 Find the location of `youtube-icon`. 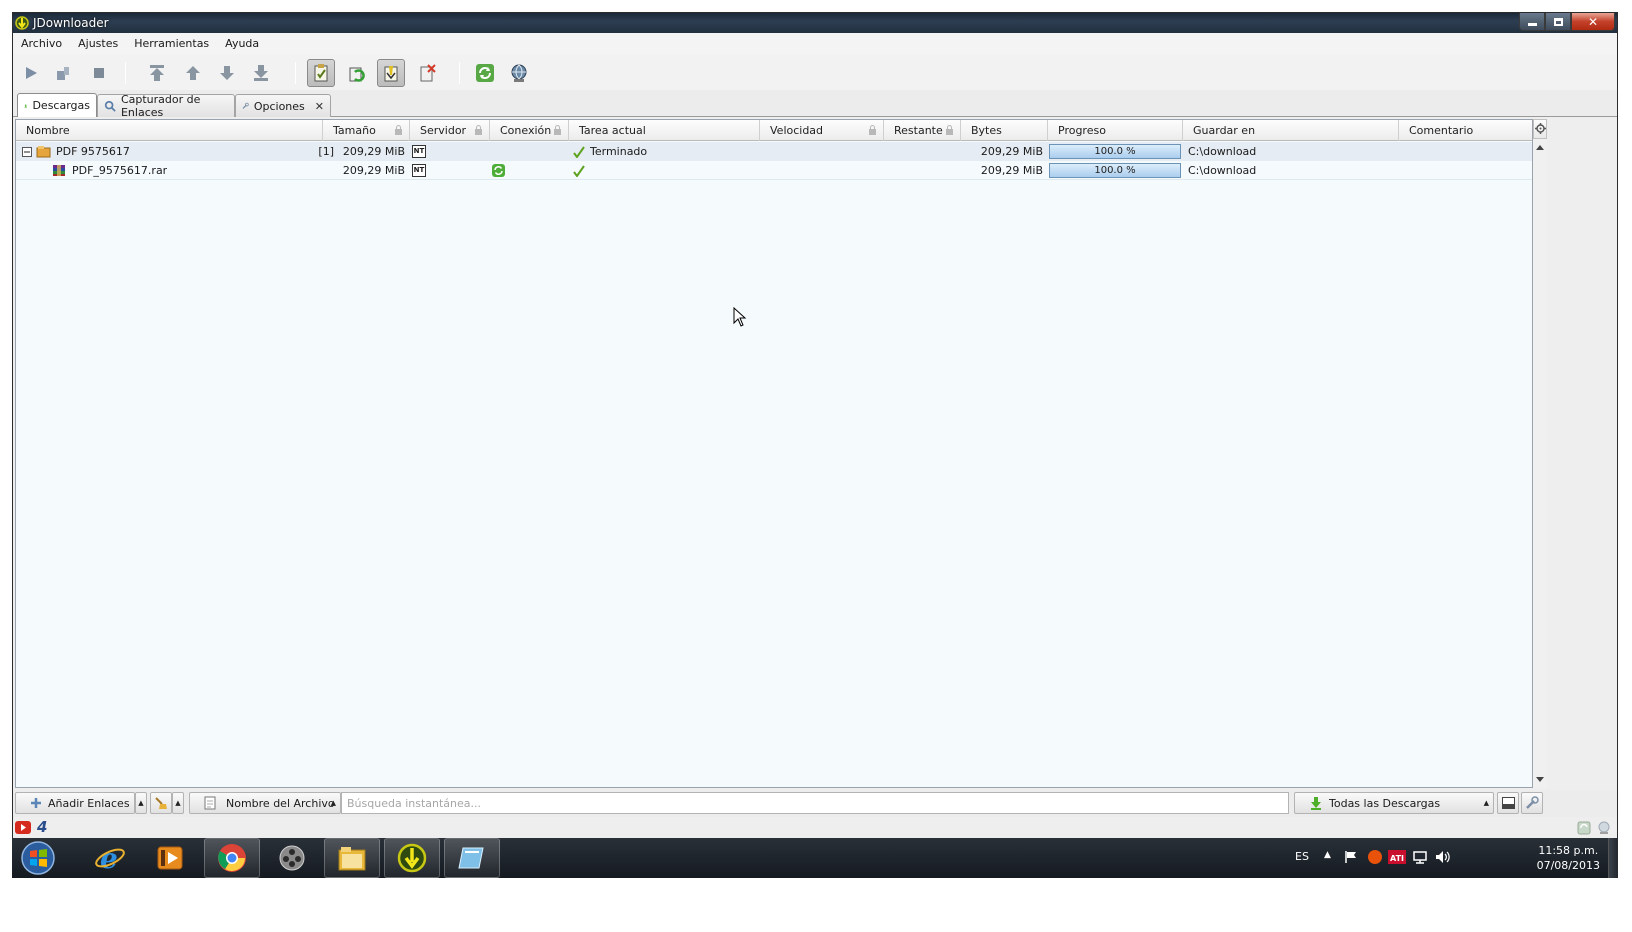

youtube-icon is located at coordinates (23, 827).